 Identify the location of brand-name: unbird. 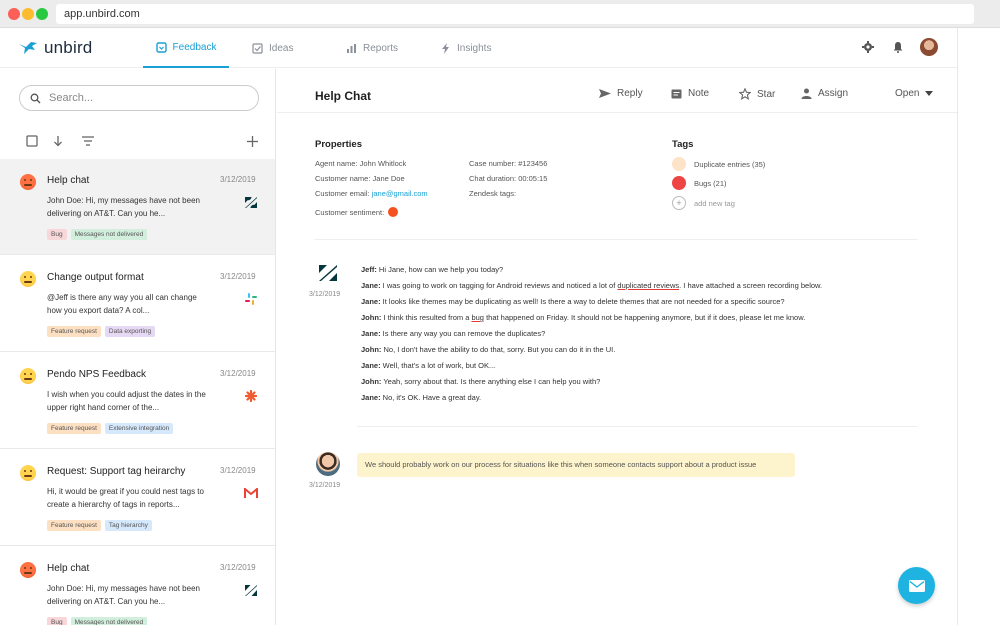
(68, 47).